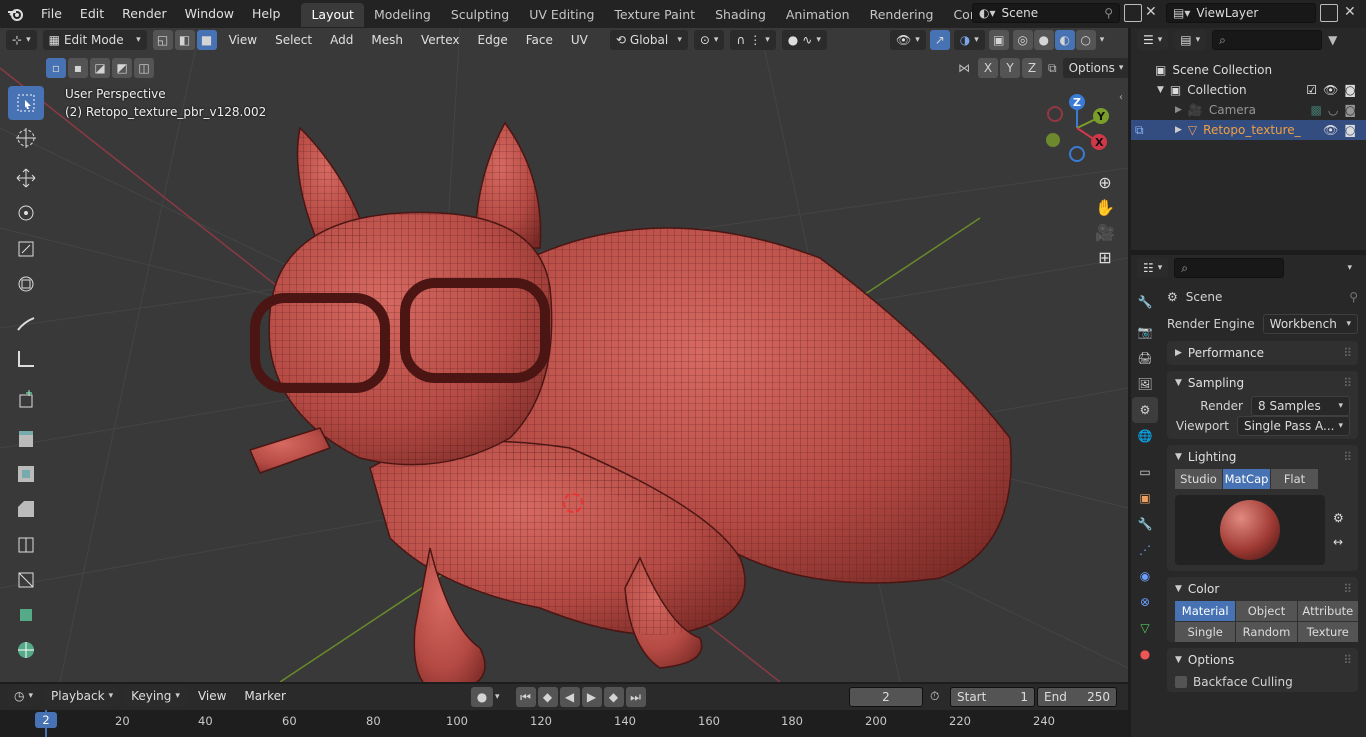 This screenshot has height=737, width=1366. What do you see at coordinates (635, 697) in the screenshot?
I see `jump-end-icon: ⏭` at bounding box center [635, 697].